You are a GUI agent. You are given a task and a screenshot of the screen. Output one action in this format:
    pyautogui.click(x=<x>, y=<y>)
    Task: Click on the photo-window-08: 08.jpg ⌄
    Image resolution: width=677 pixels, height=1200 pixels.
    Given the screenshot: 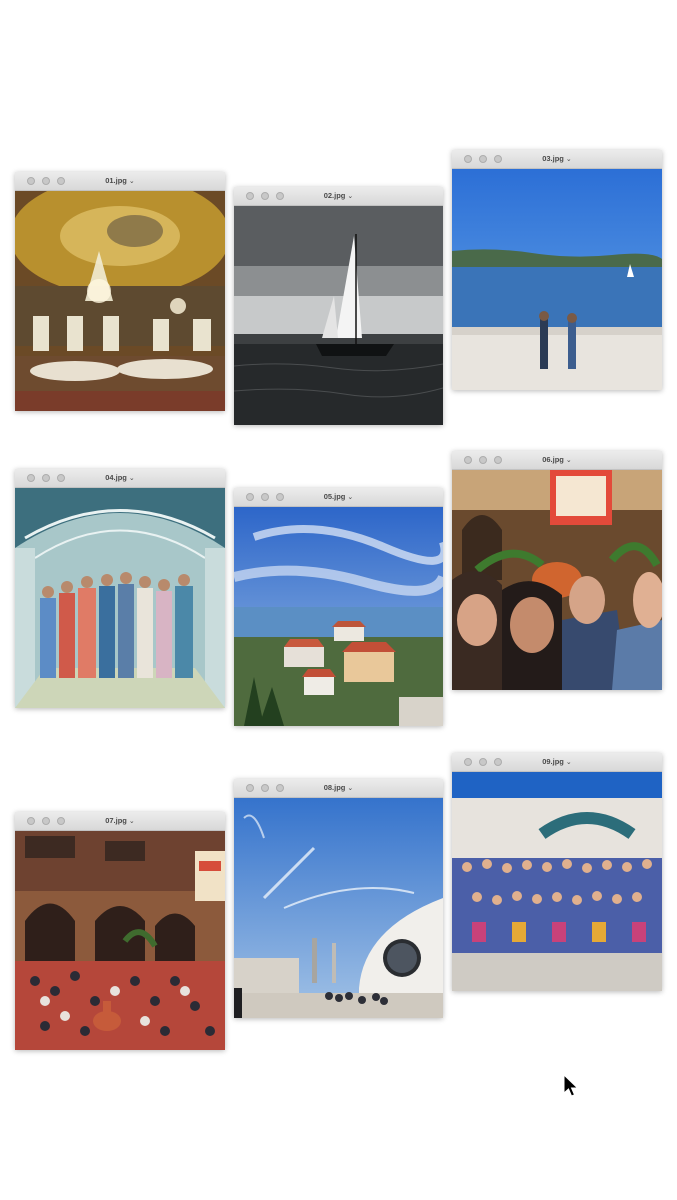 What is the action you would take?
    pyautogui.click(x=338, y=898)
    